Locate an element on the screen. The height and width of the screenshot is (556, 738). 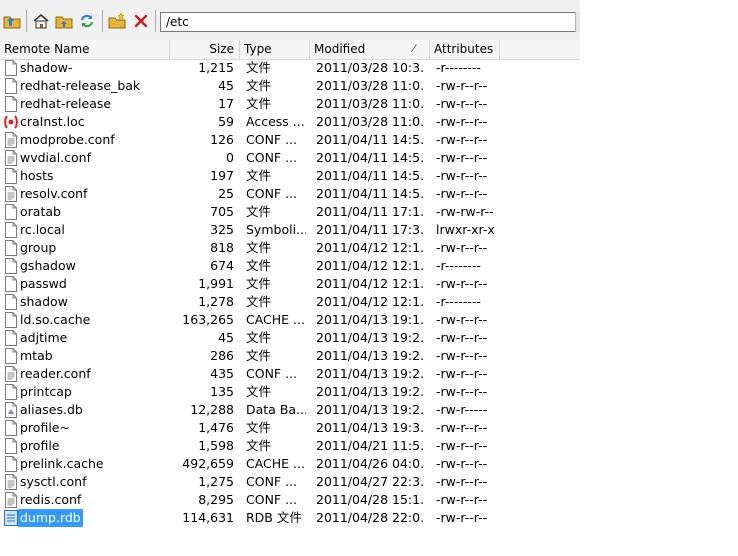
file-size: 818 is located at coordinates (222, 247).